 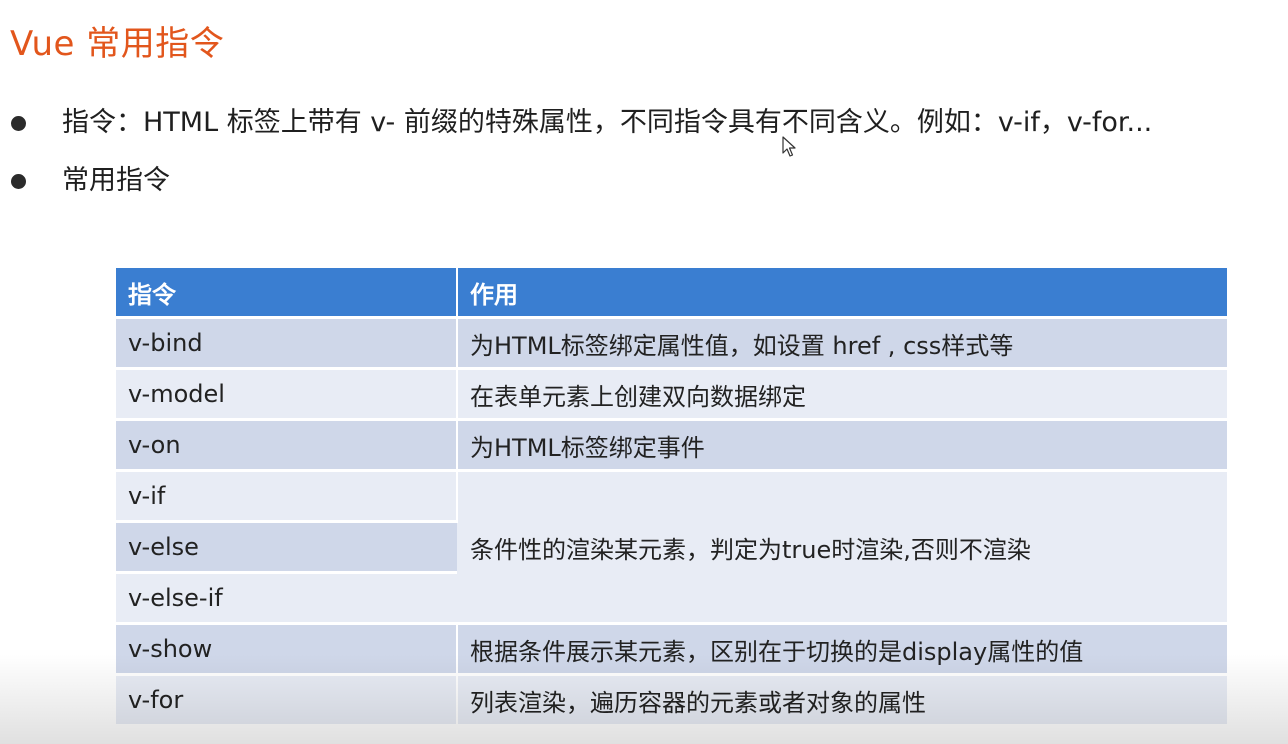 I want to click on table-row: v-show 根据条件展示某元素，区别在于切换的是display属性的值, so click(x=671, y=649).